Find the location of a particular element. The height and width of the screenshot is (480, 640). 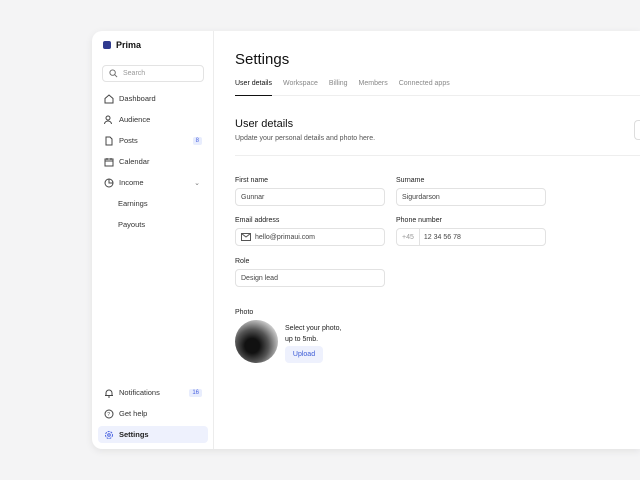

prima-logo-icon is located at coordinates (107, 45).